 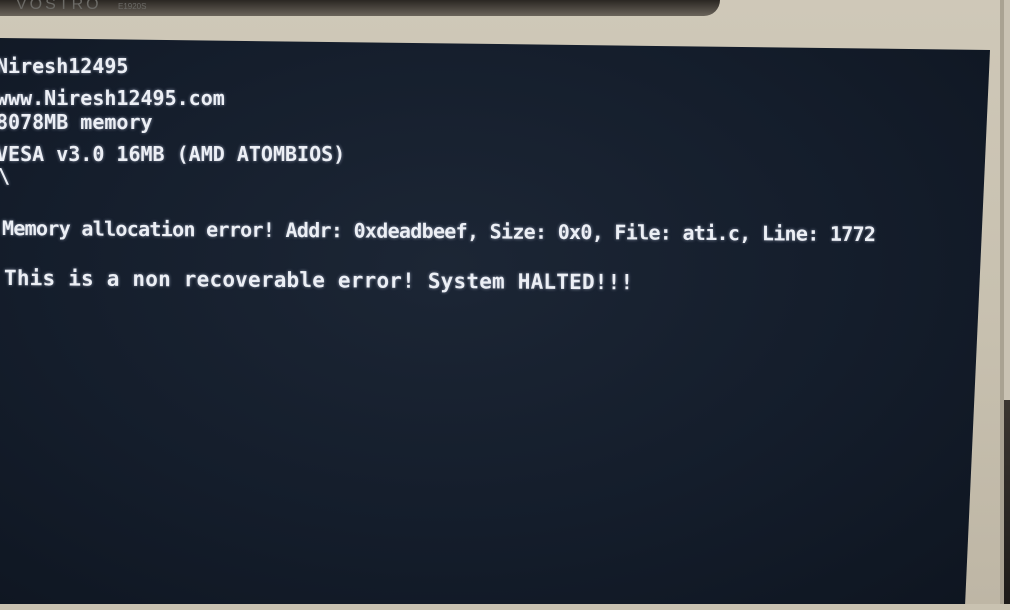 I want to click on console-line-website: www.Niresh12495.com, so click(x=112, y=98).